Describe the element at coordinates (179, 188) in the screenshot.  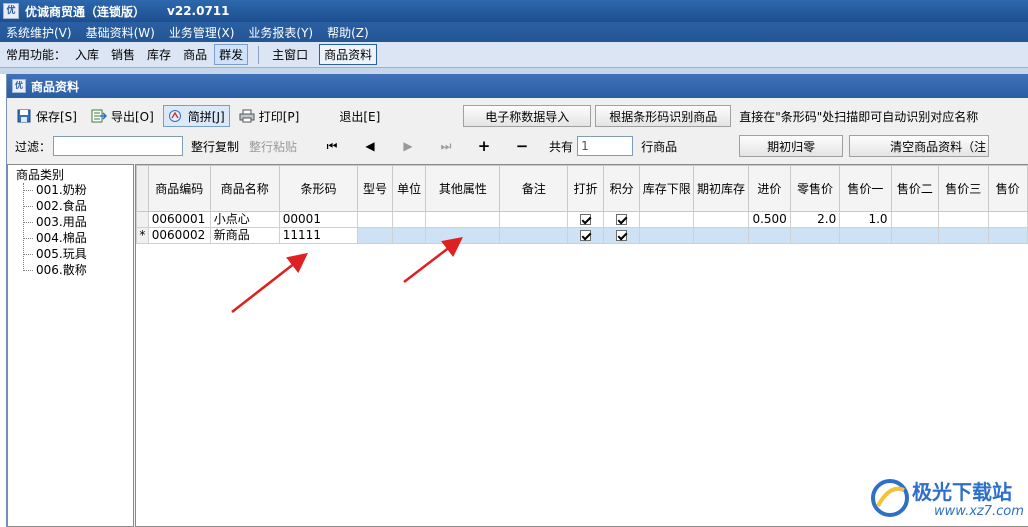
I see `column-header: 商品编码` at that location.